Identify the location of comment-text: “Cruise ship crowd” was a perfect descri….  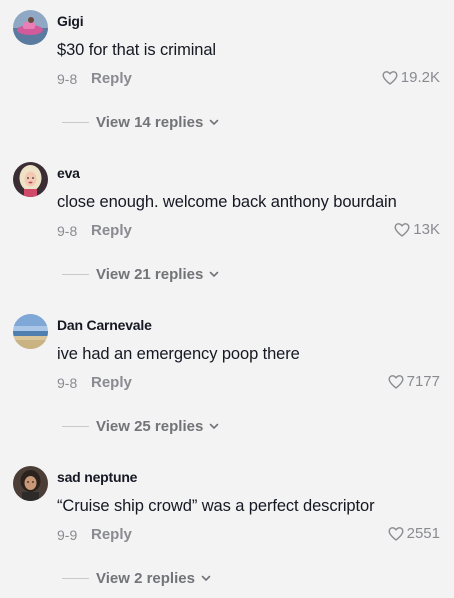
(216, 506).